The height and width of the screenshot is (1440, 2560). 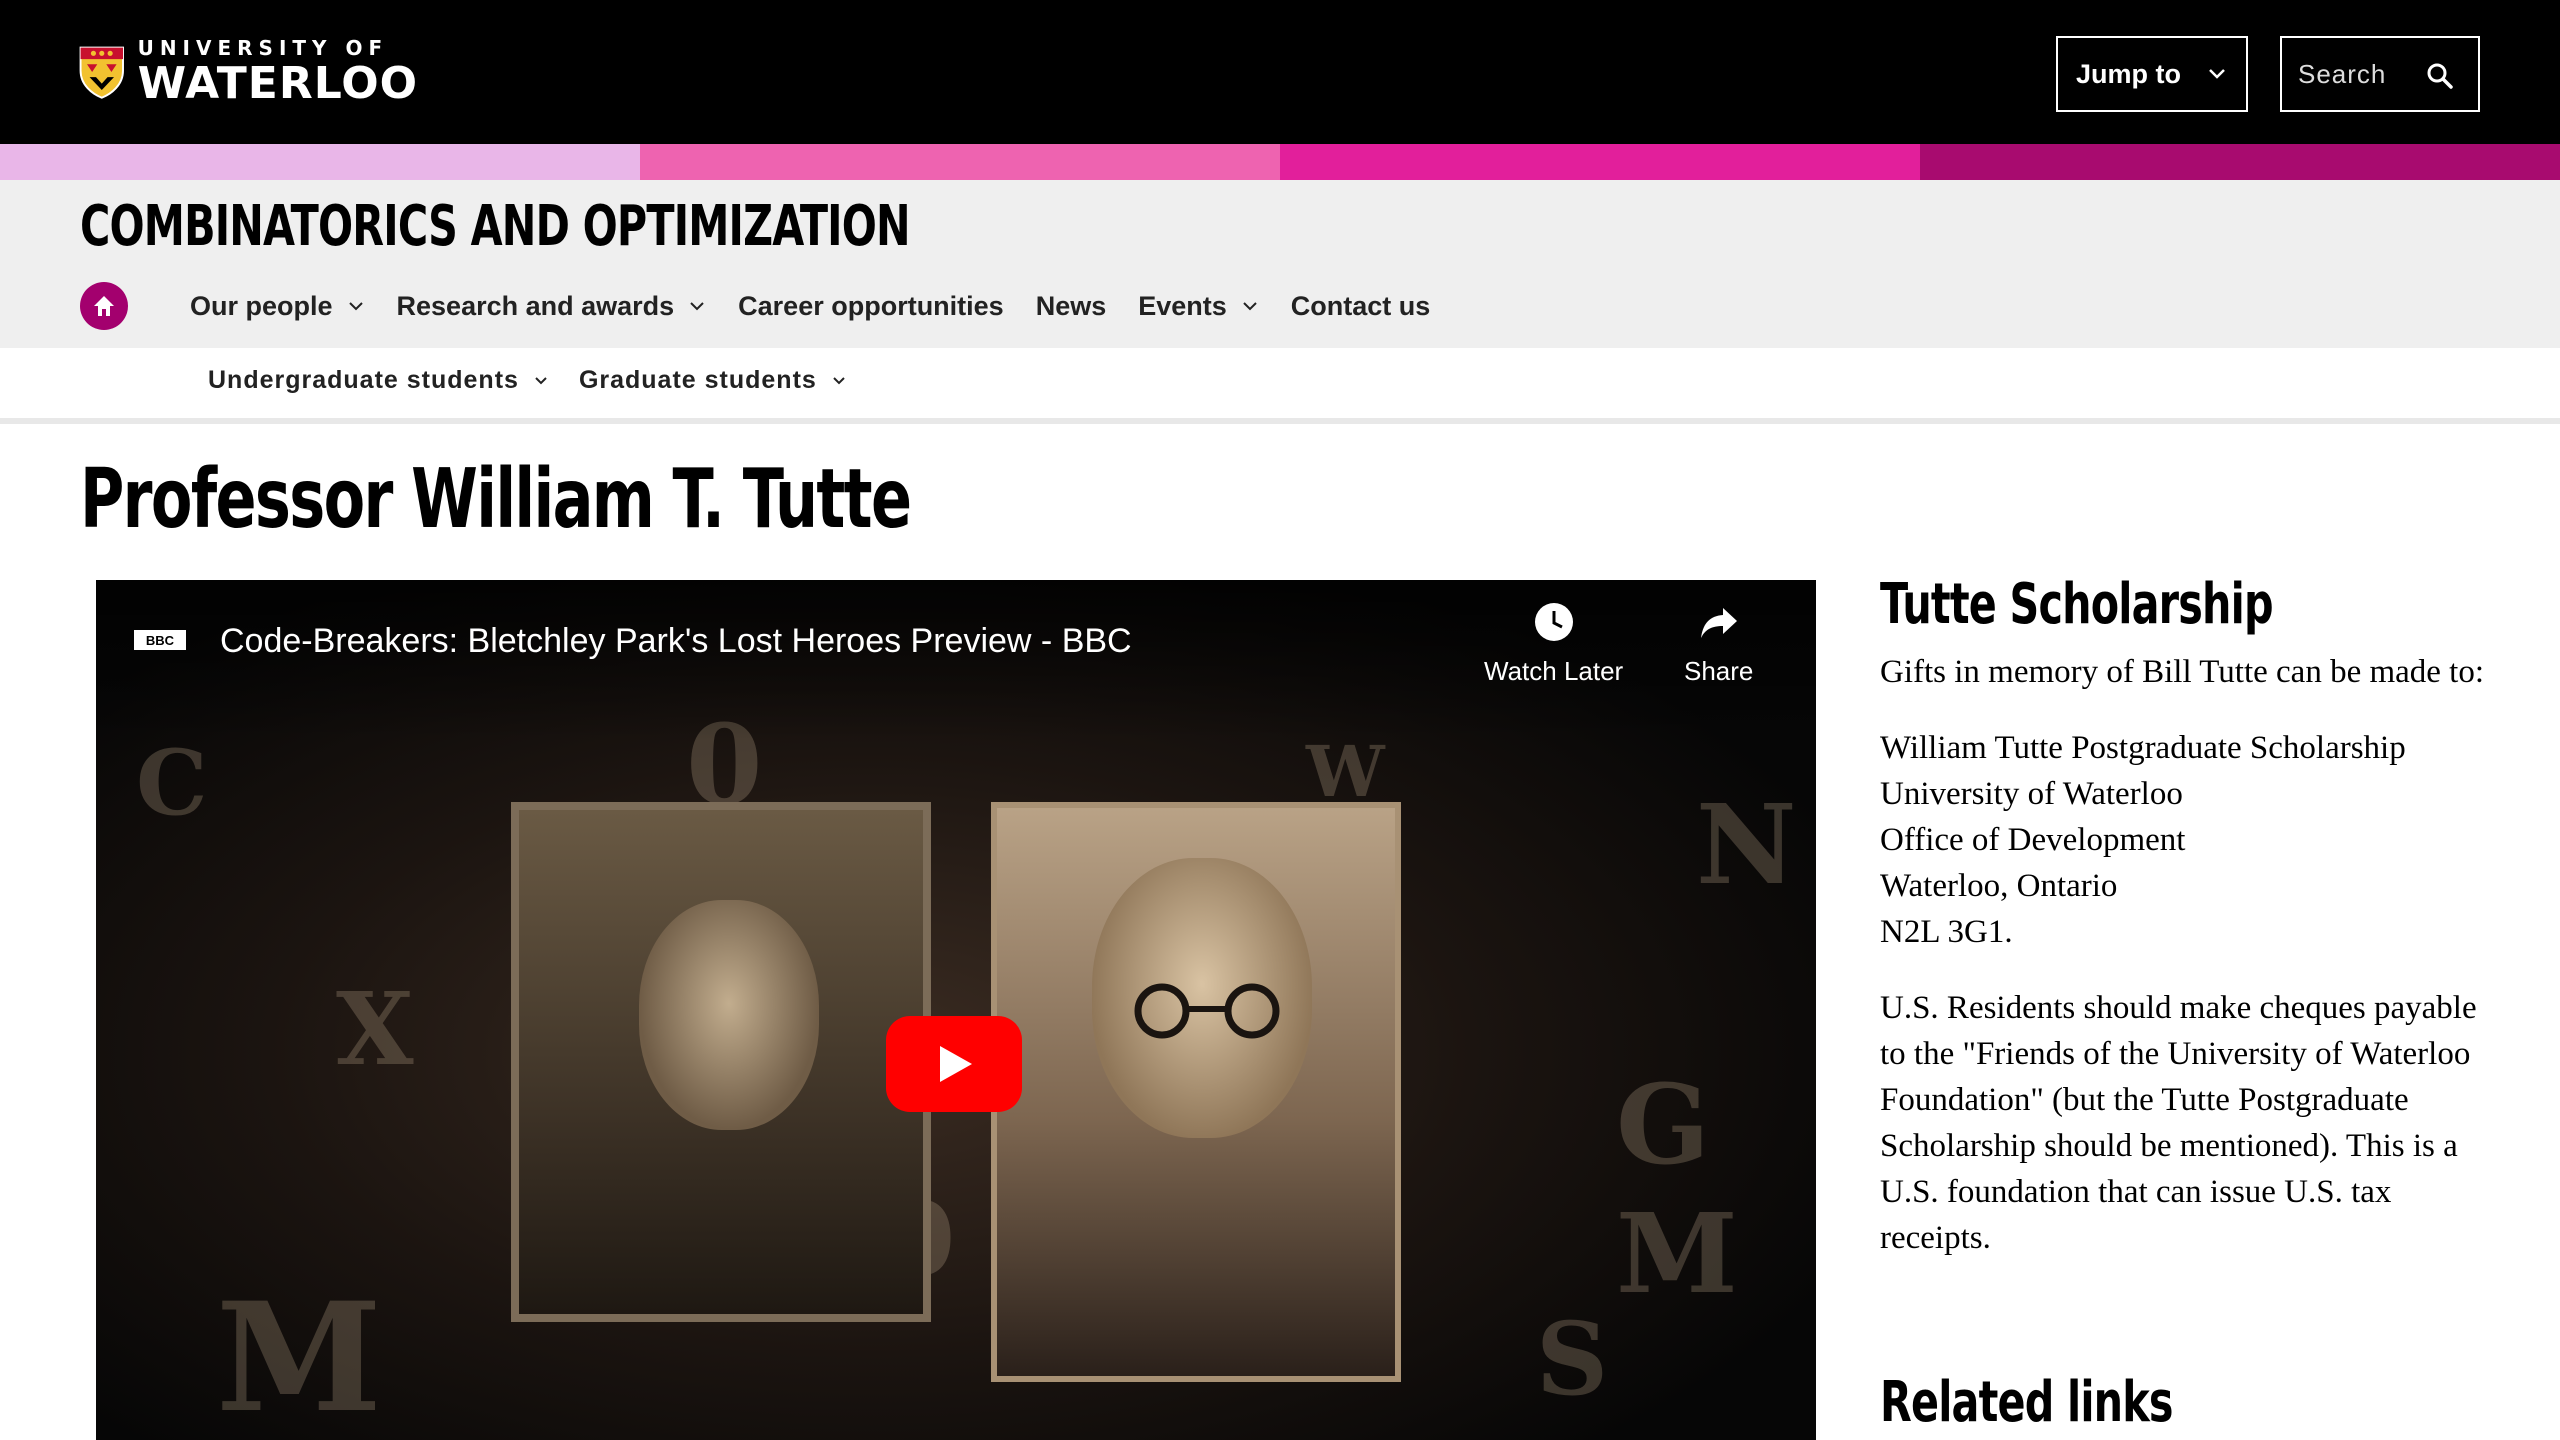 What do you see at coordinates (263, 48) in the screenshot?
I see `logo-small-text: UNIVERSITY OF` at bounding box center [263, 48].